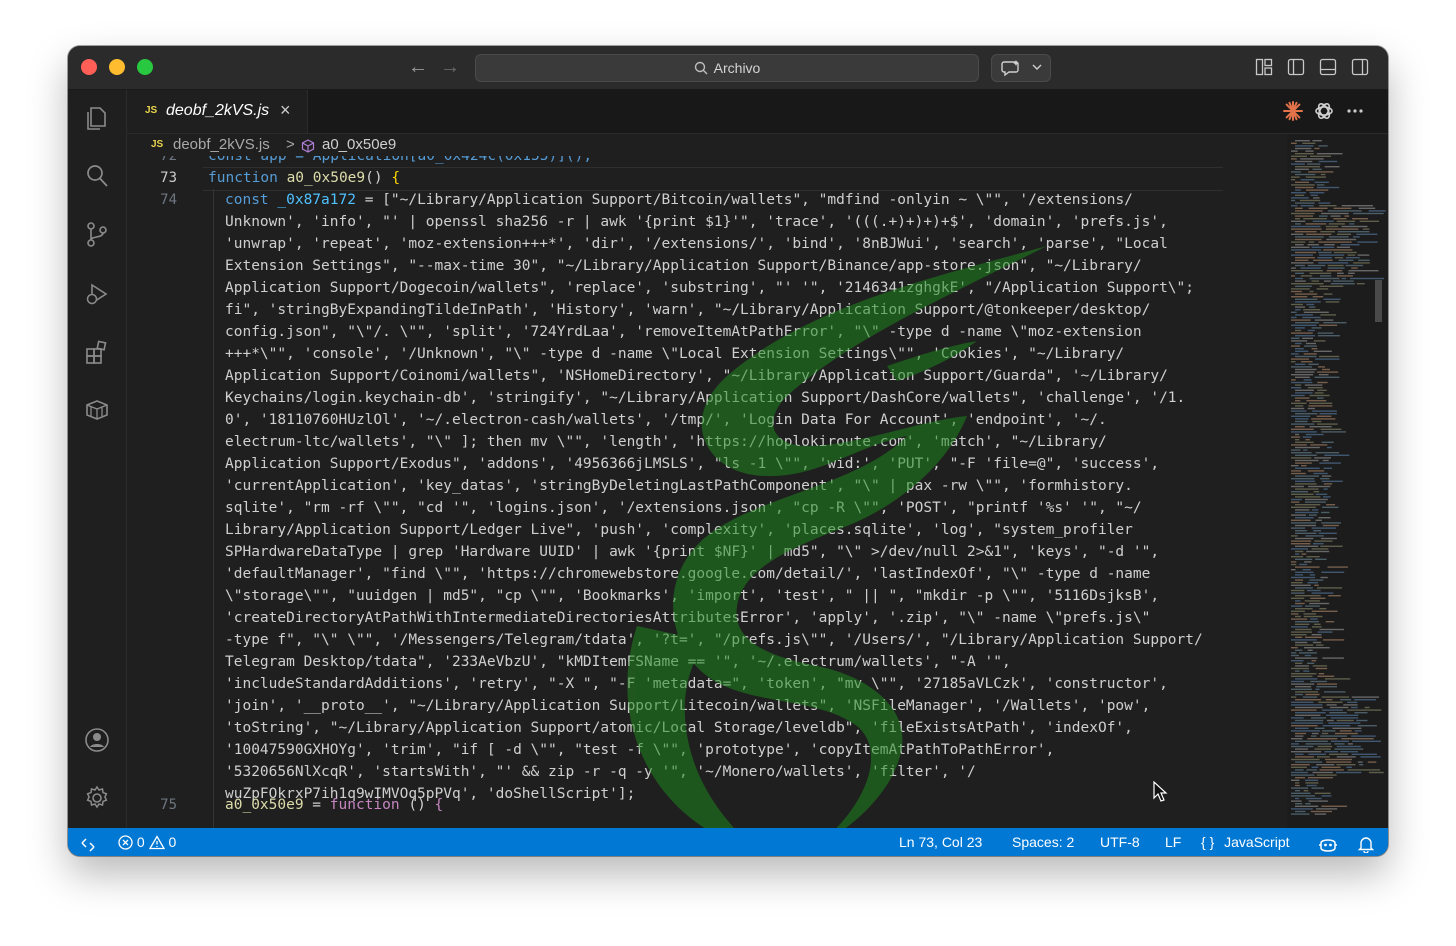 The image size is (1456, 946). What do you see at coordinates (97, 352) in the screenshot?
I see `extensions-icon` at bounding box center [97, 352].